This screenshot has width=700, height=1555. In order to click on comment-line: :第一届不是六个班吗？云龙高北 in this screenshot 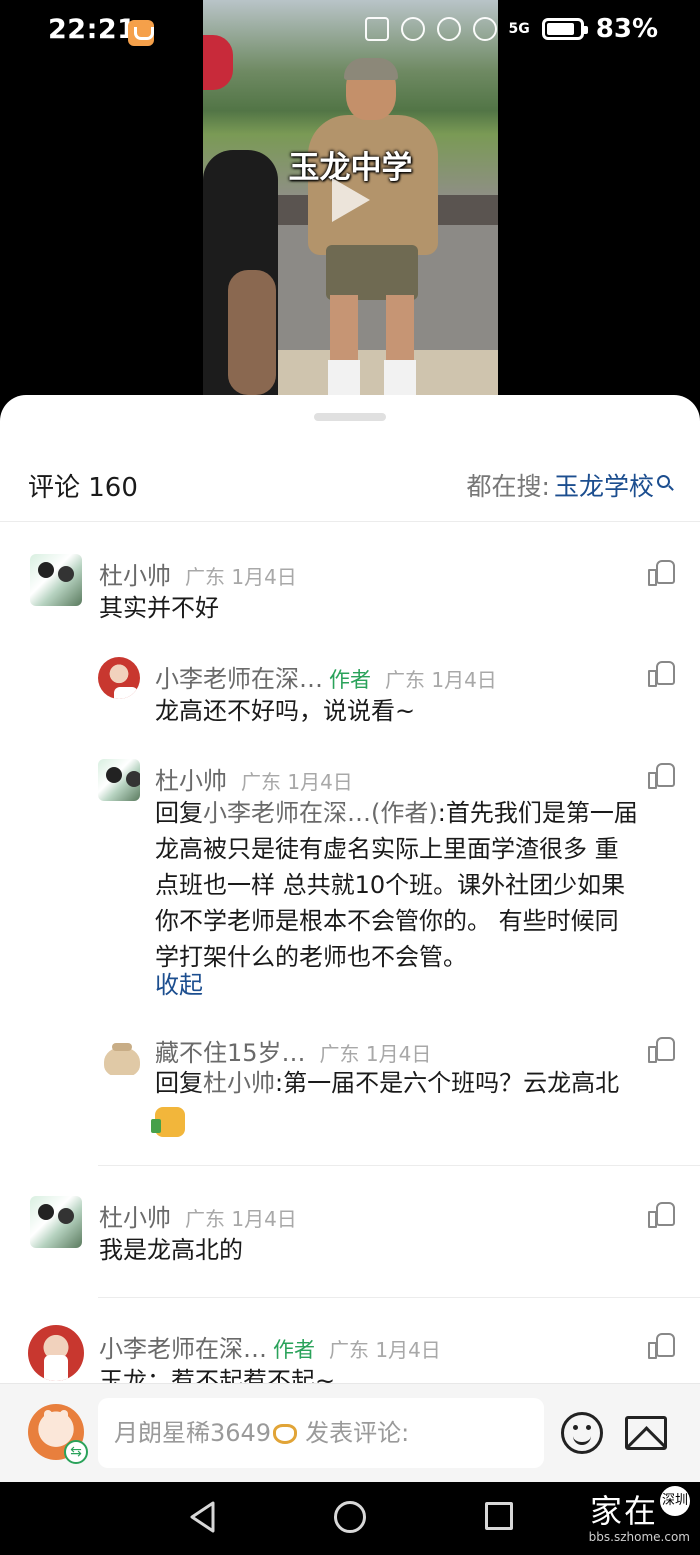, I will do `click(447, 1083)`.